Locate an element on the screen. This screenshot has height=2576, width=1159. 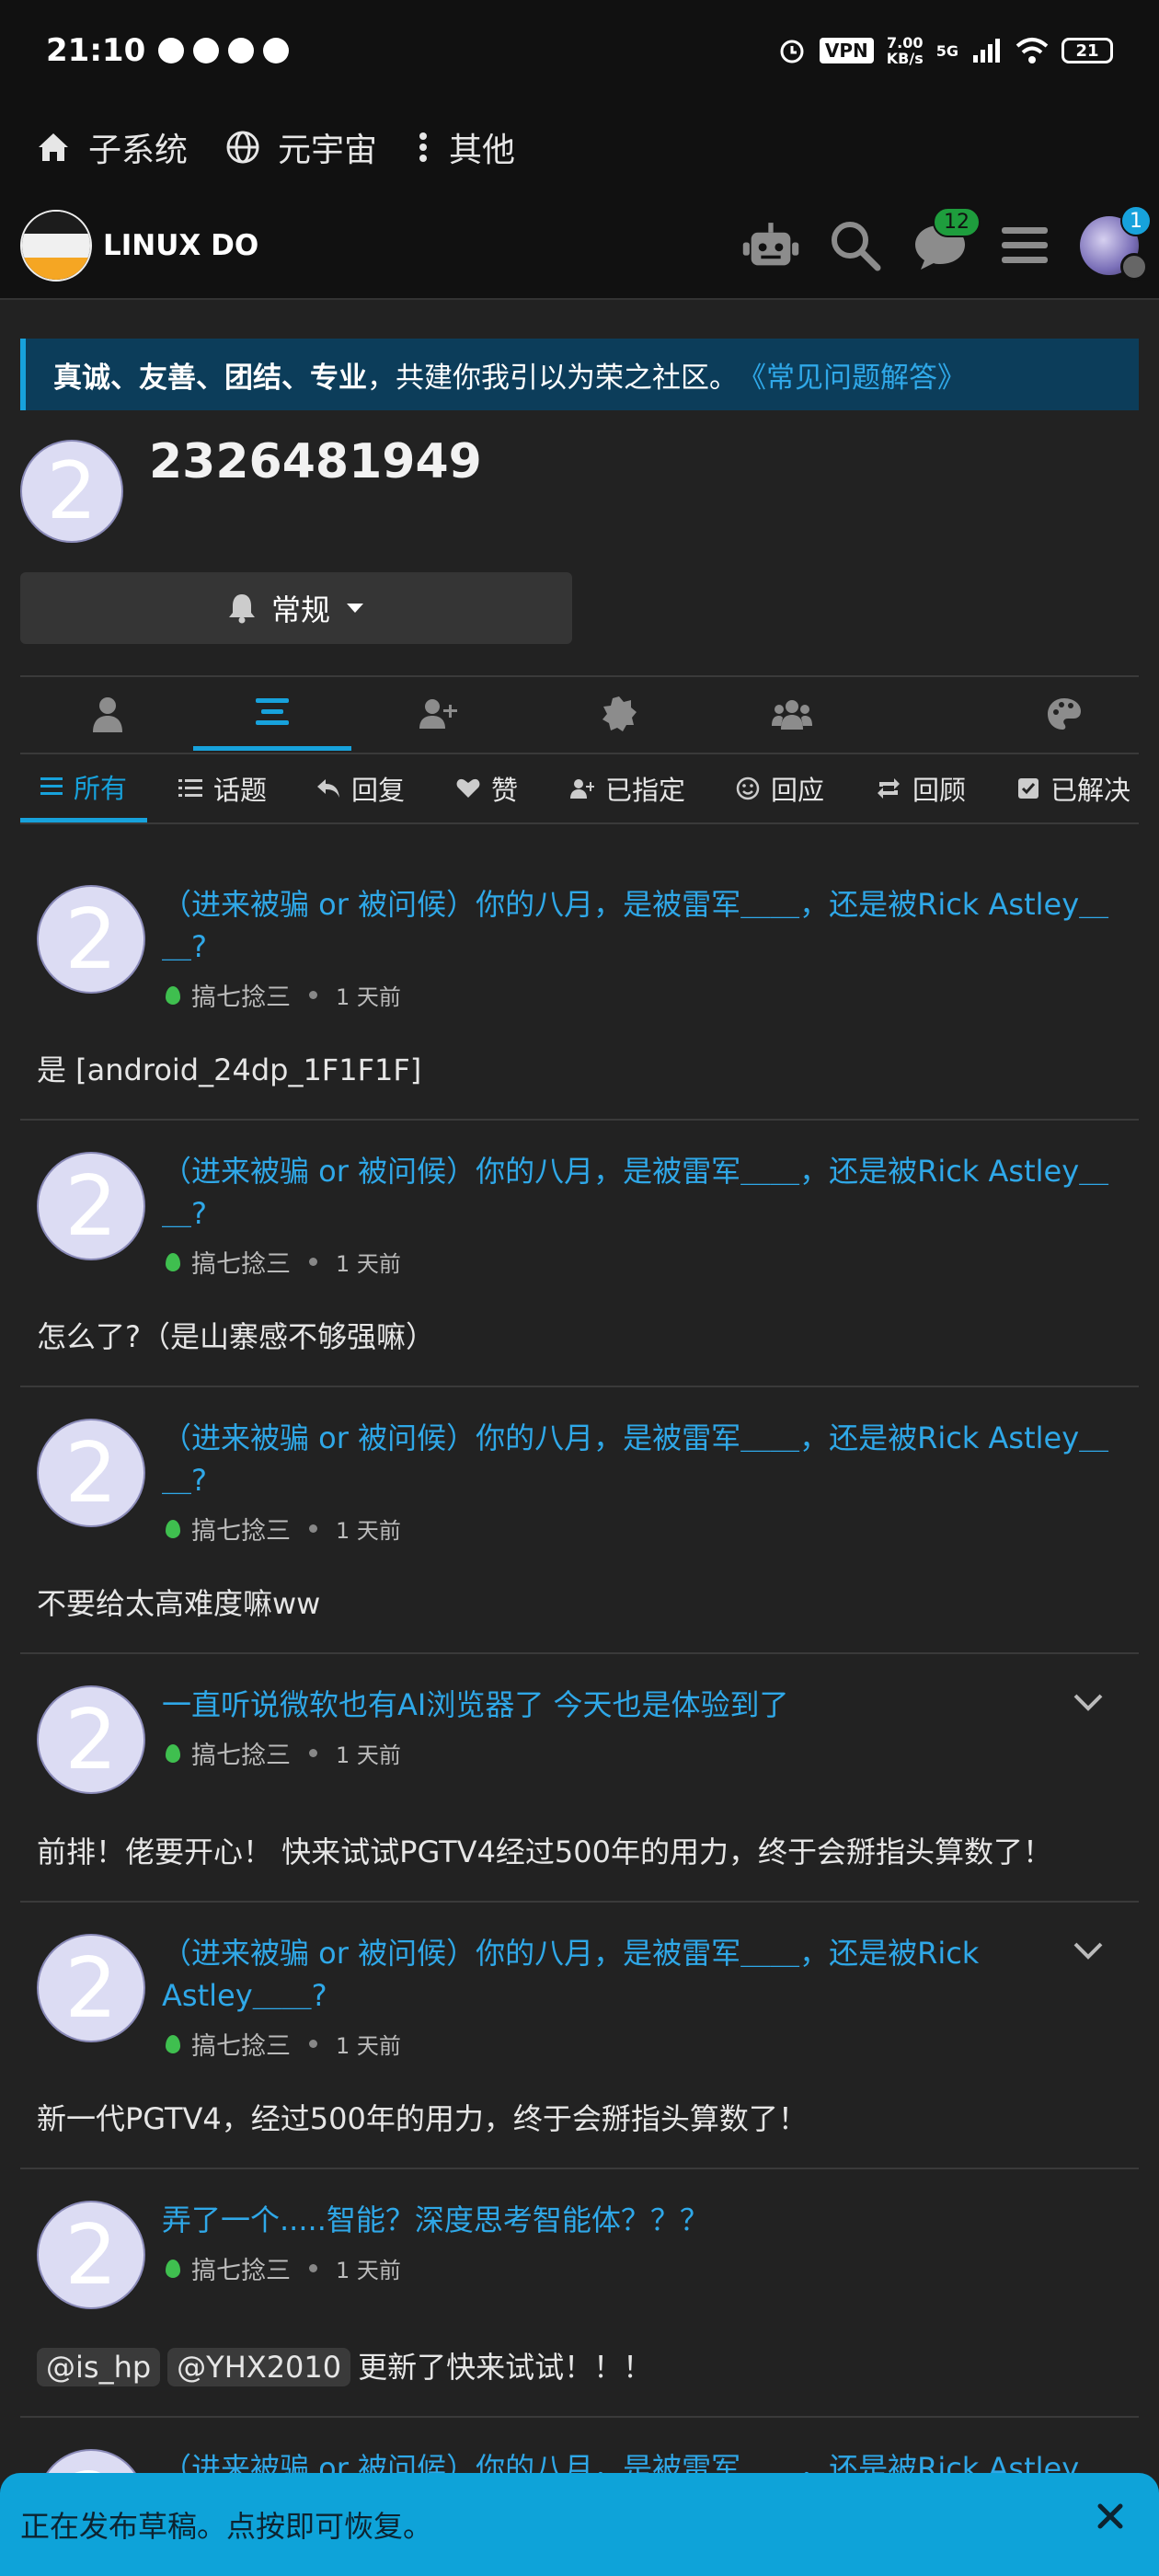
post-excerpt: @is_hp @YHX2010 更新了快来试试！！！ is located at coordinates (344, 2365).